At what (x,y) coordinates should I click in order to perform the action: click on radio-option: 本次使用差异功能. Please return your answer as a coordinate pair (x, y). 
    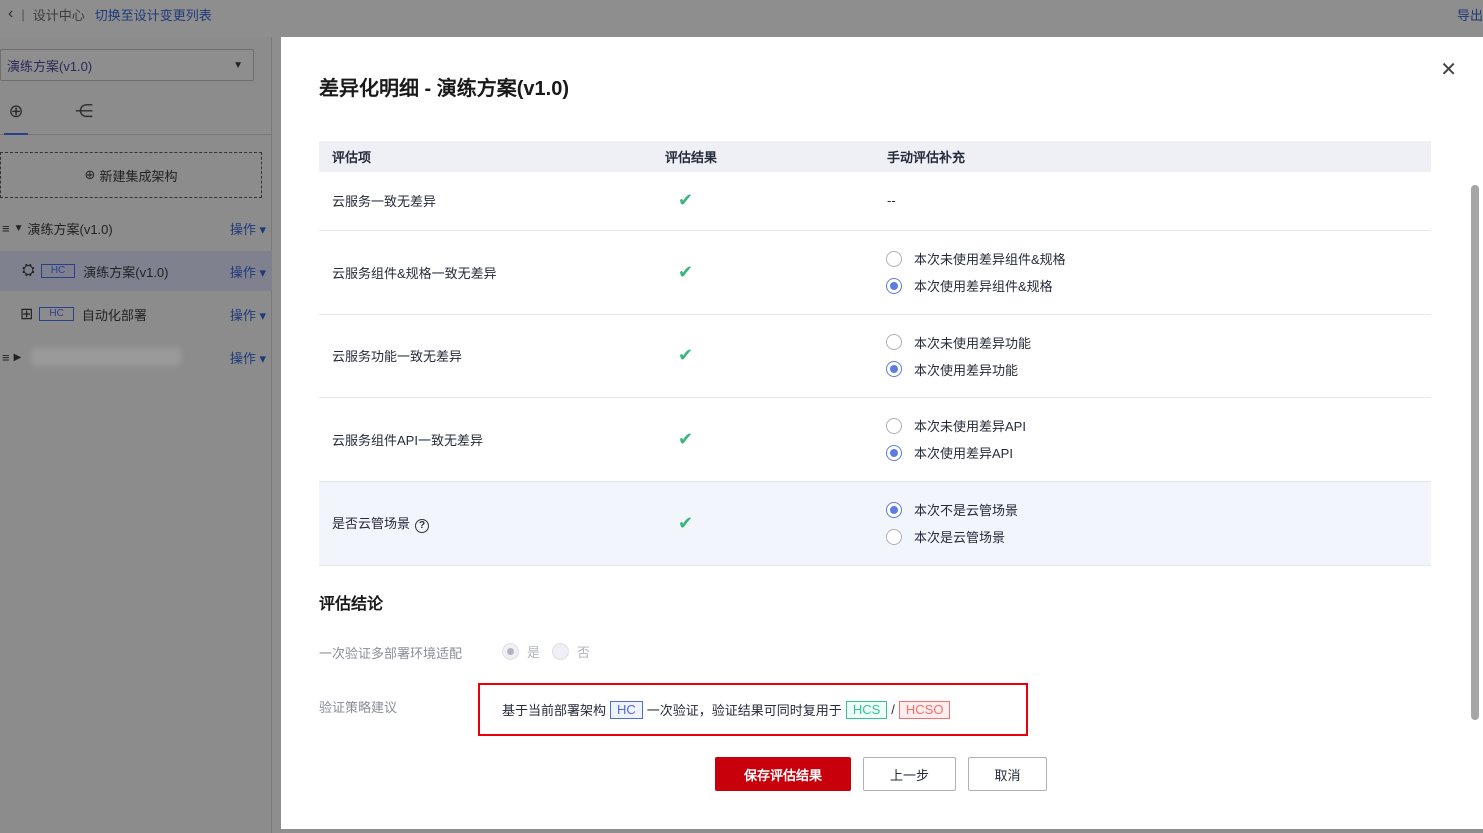
    Looking at the image, I should click on (1158, 369).